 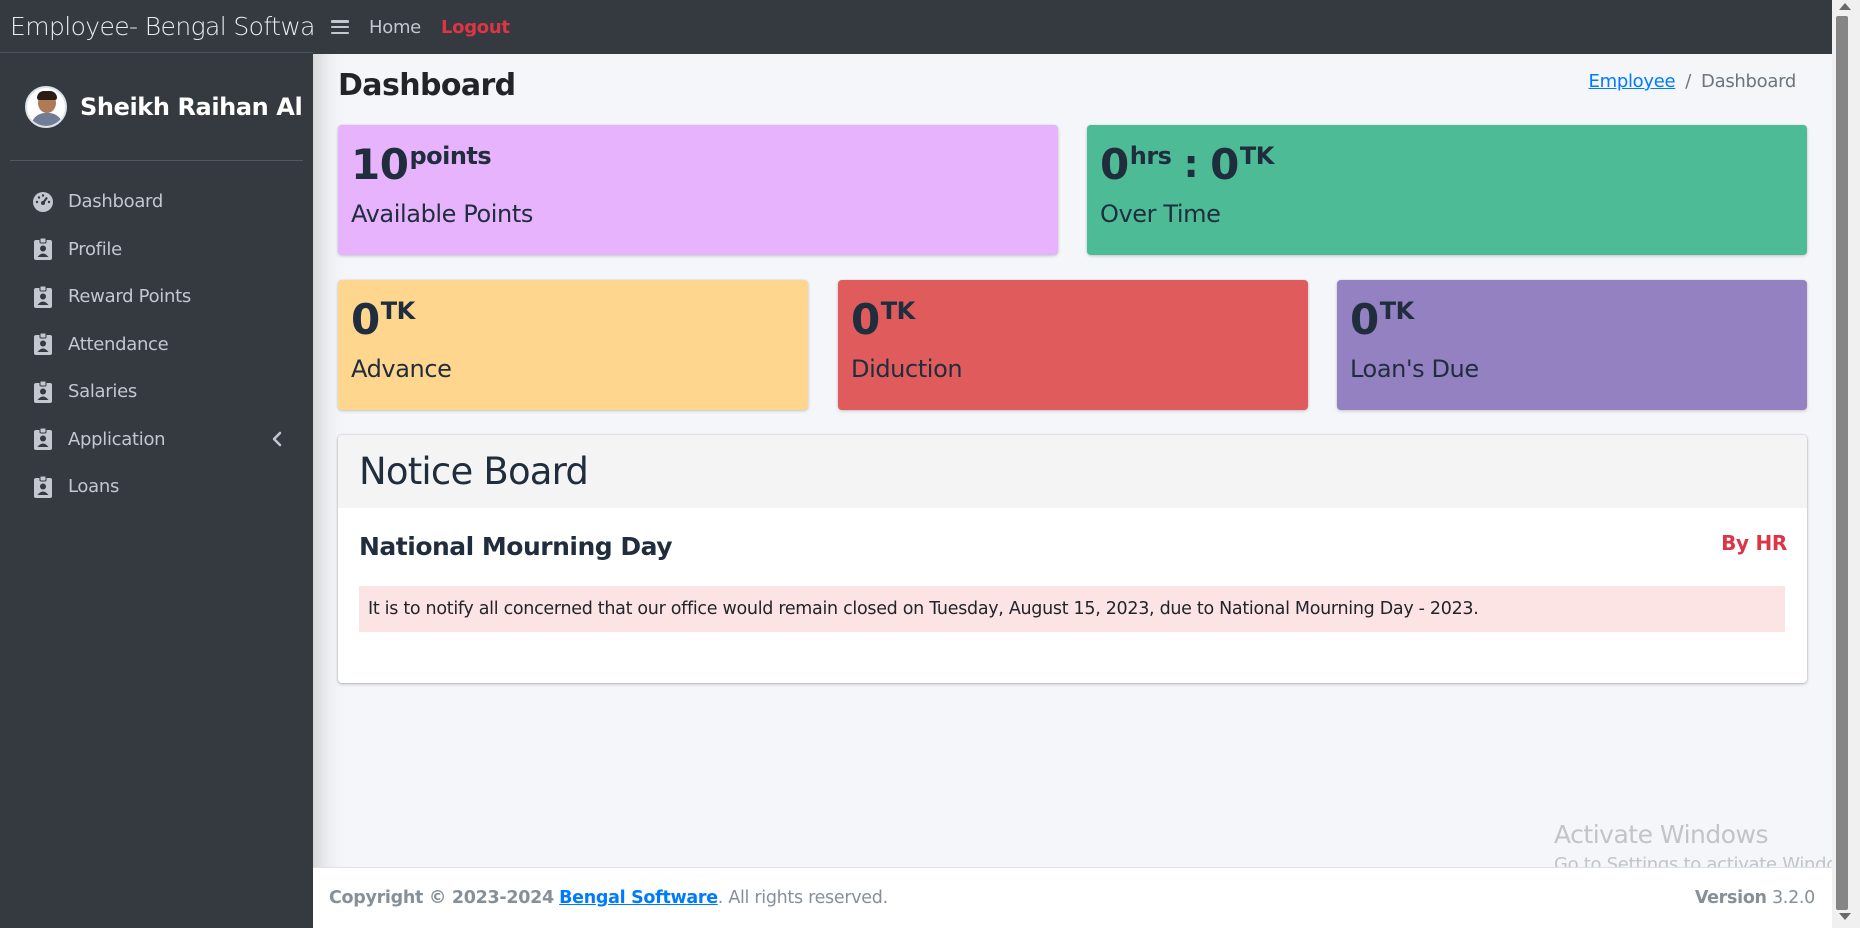 I want to click on loans-due-box: 0TK Loan's Due, so click(x=1572, y=345).